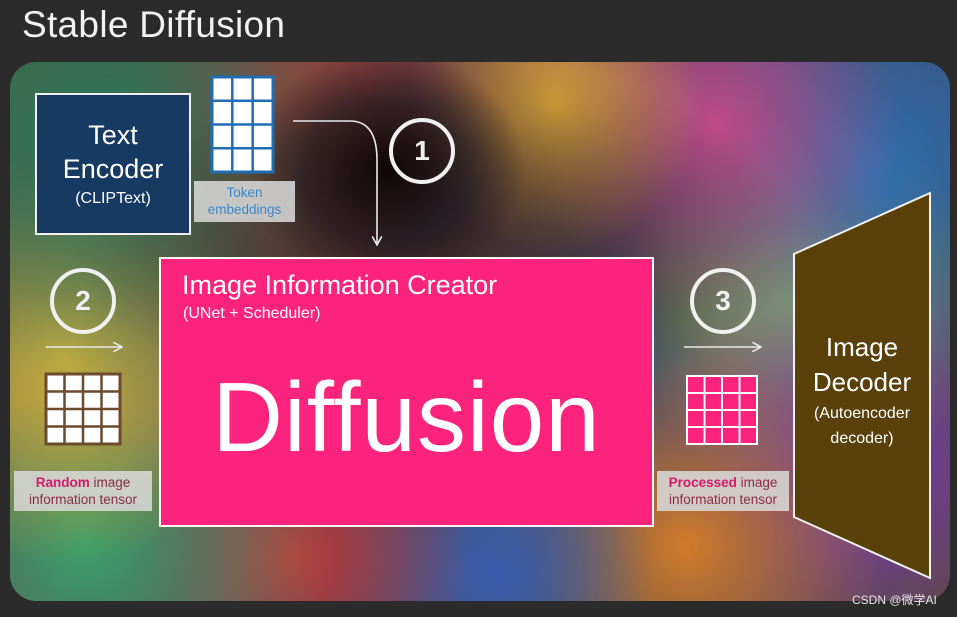 The width and height of the screenshot is (957, 617). I want to click on decoder-label-4: decoder), so click(862, 438).